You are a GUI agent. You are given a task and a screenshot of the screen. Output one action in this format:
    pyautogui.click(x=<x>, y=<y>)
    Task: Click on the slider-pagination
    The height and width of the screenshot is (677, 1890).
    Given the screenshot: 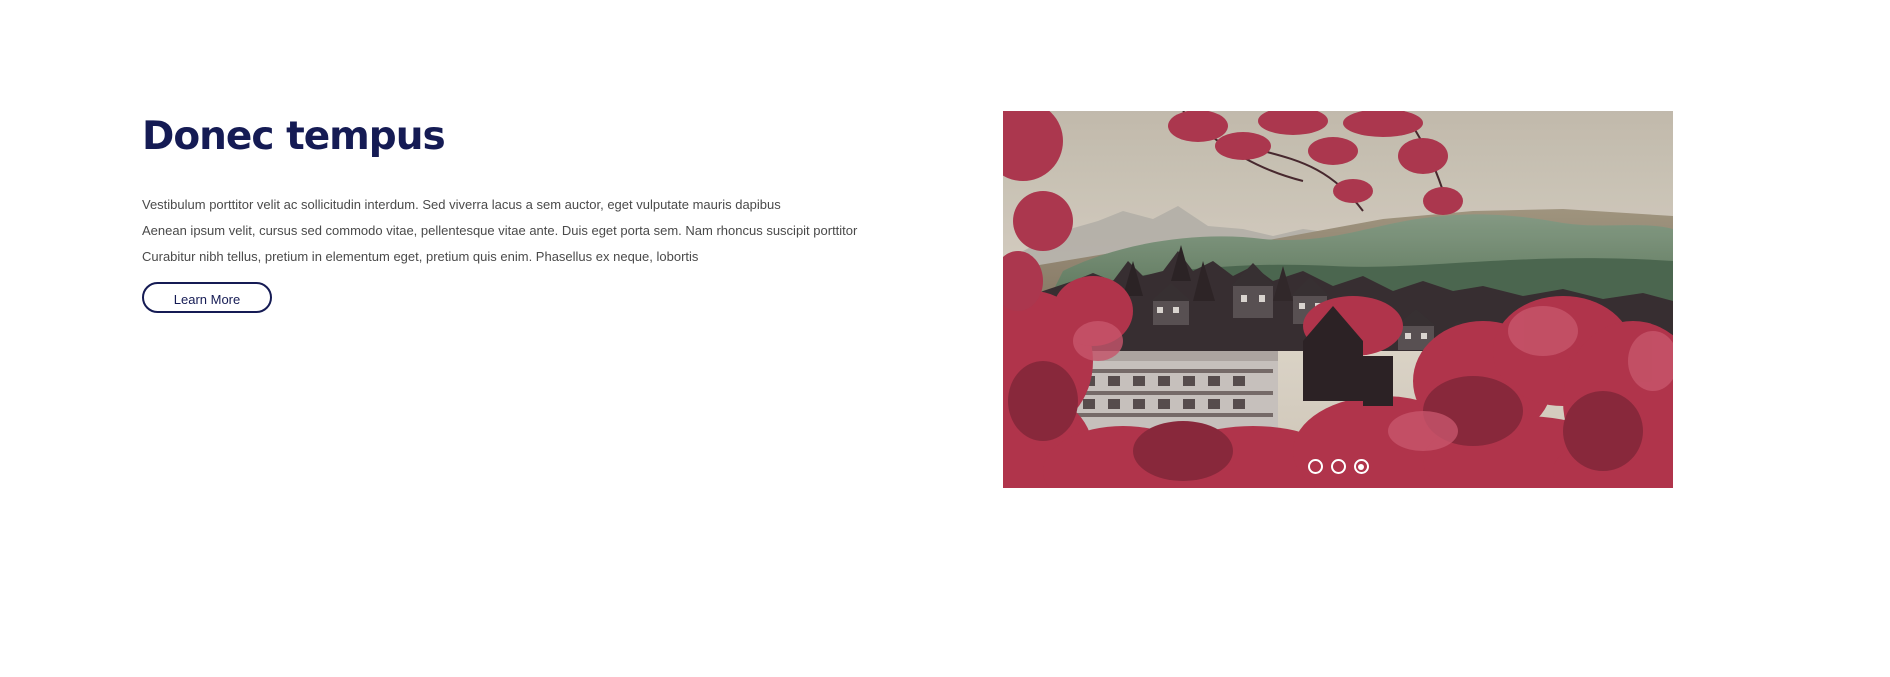 What is the action you would take?
    pyautogui.click(x=1338, y=467)
    